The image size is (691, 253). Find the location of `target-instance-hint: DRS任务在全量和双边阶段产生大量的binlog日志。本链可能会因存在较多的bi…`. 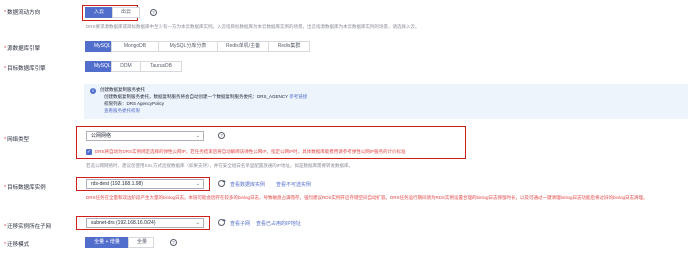

target-instance-hint: DRS任务在全量和双边阶段产生大量的binlog日志。本链可能会因存在较多的bi… is located at coordinates (367, 197).